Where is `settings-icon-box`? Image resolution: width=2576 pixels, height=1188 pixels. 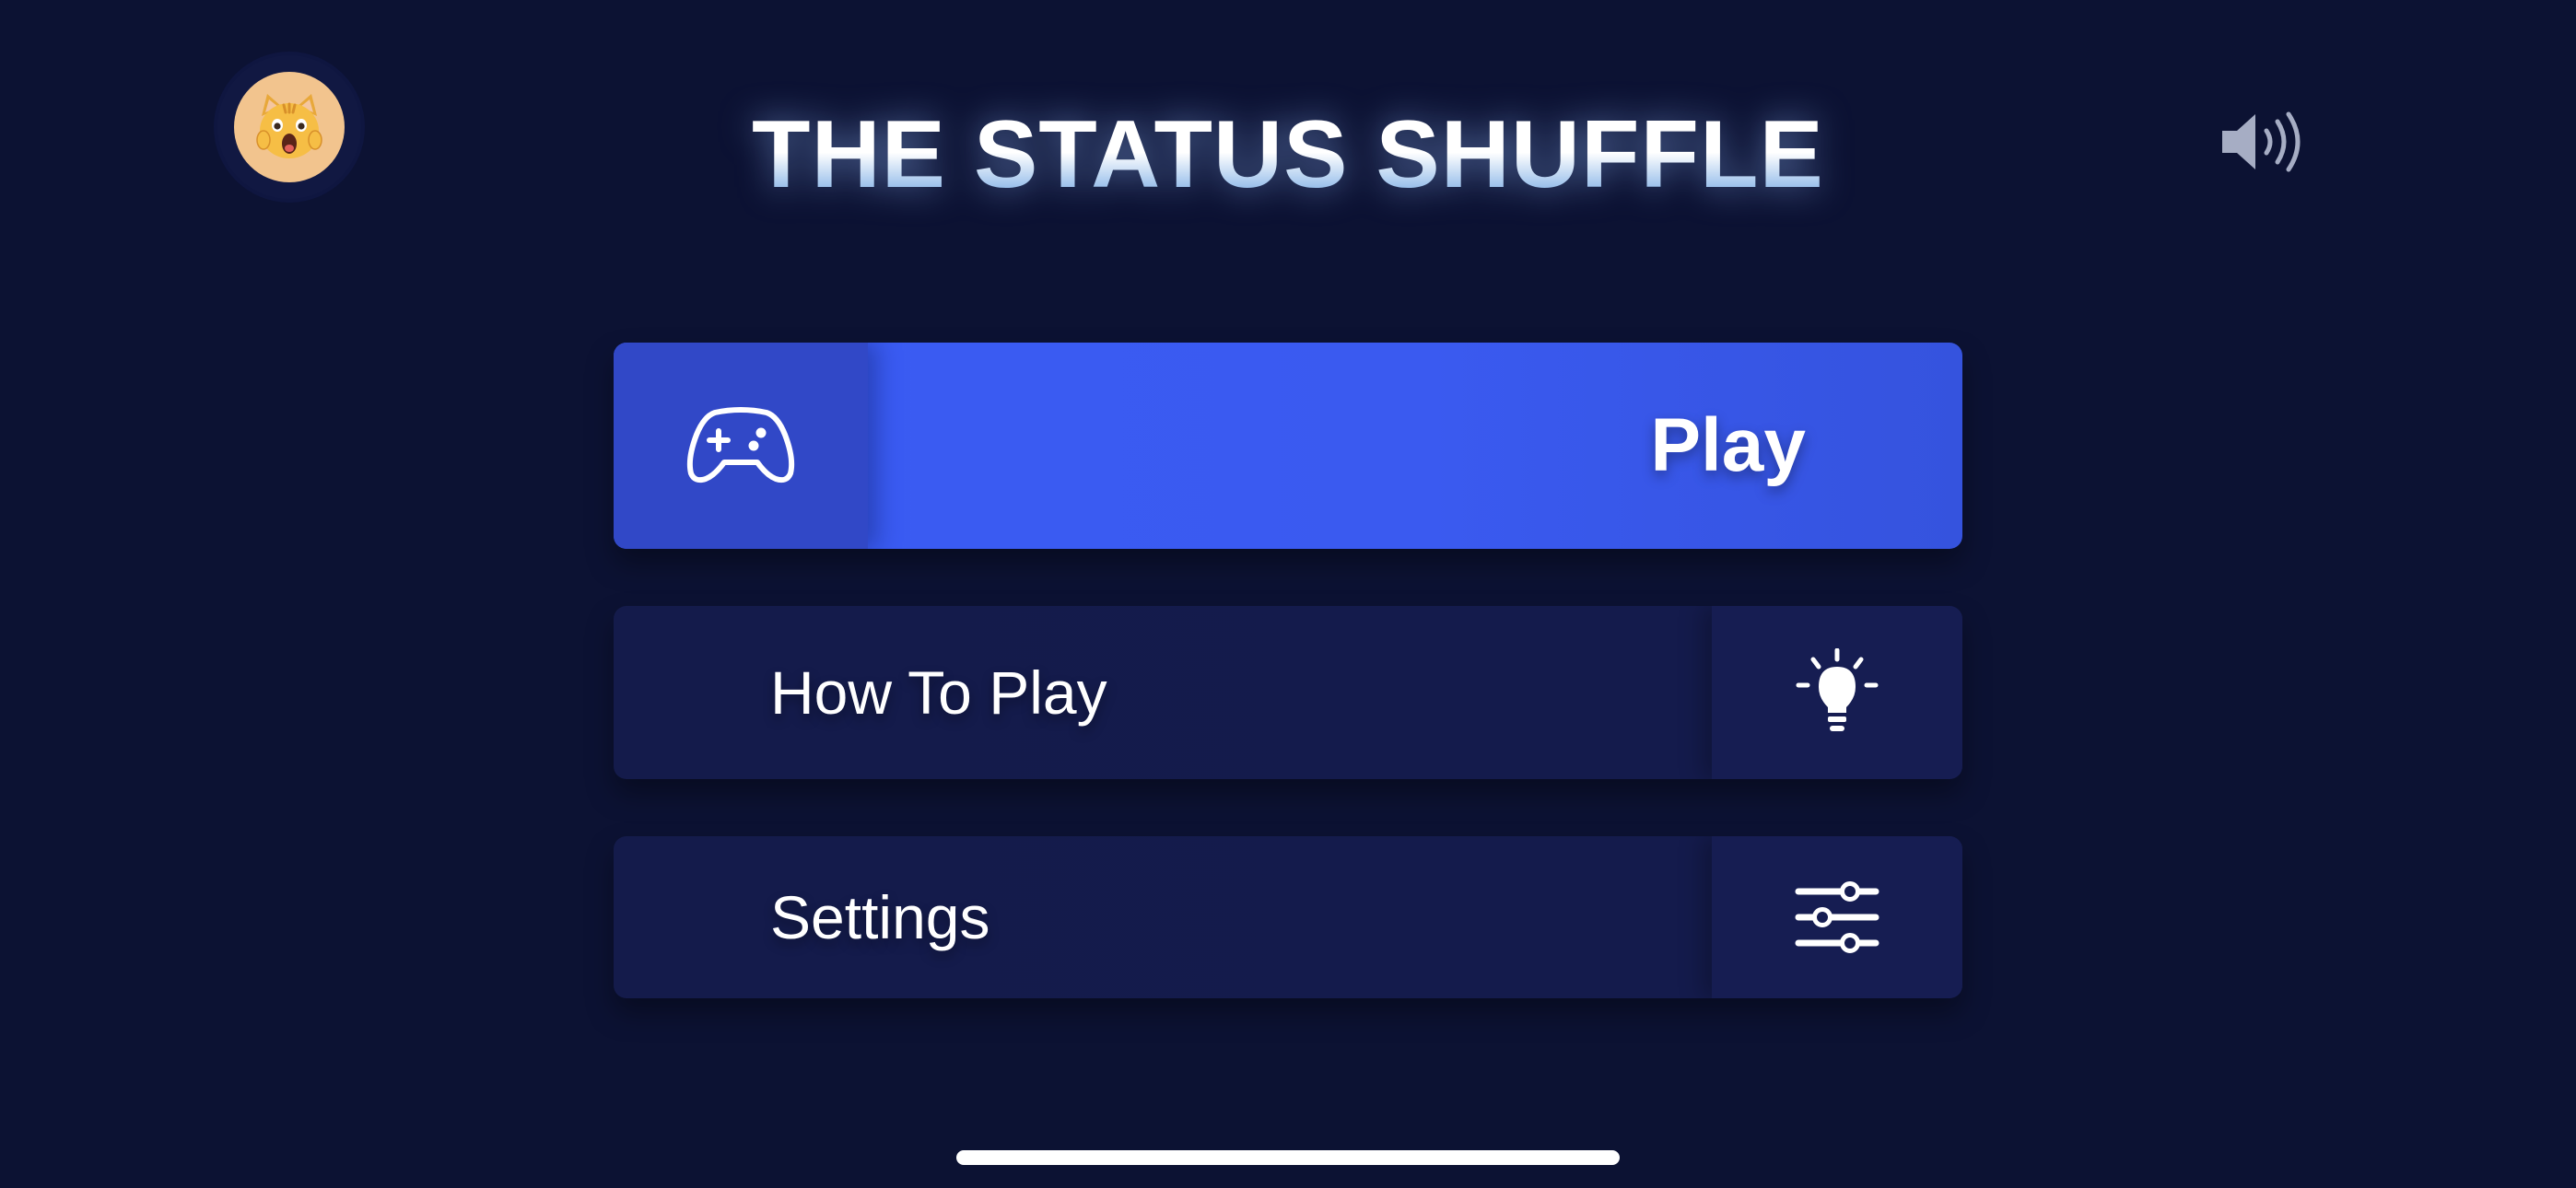
settings-icon-box is located at coordinates (1837, 917).